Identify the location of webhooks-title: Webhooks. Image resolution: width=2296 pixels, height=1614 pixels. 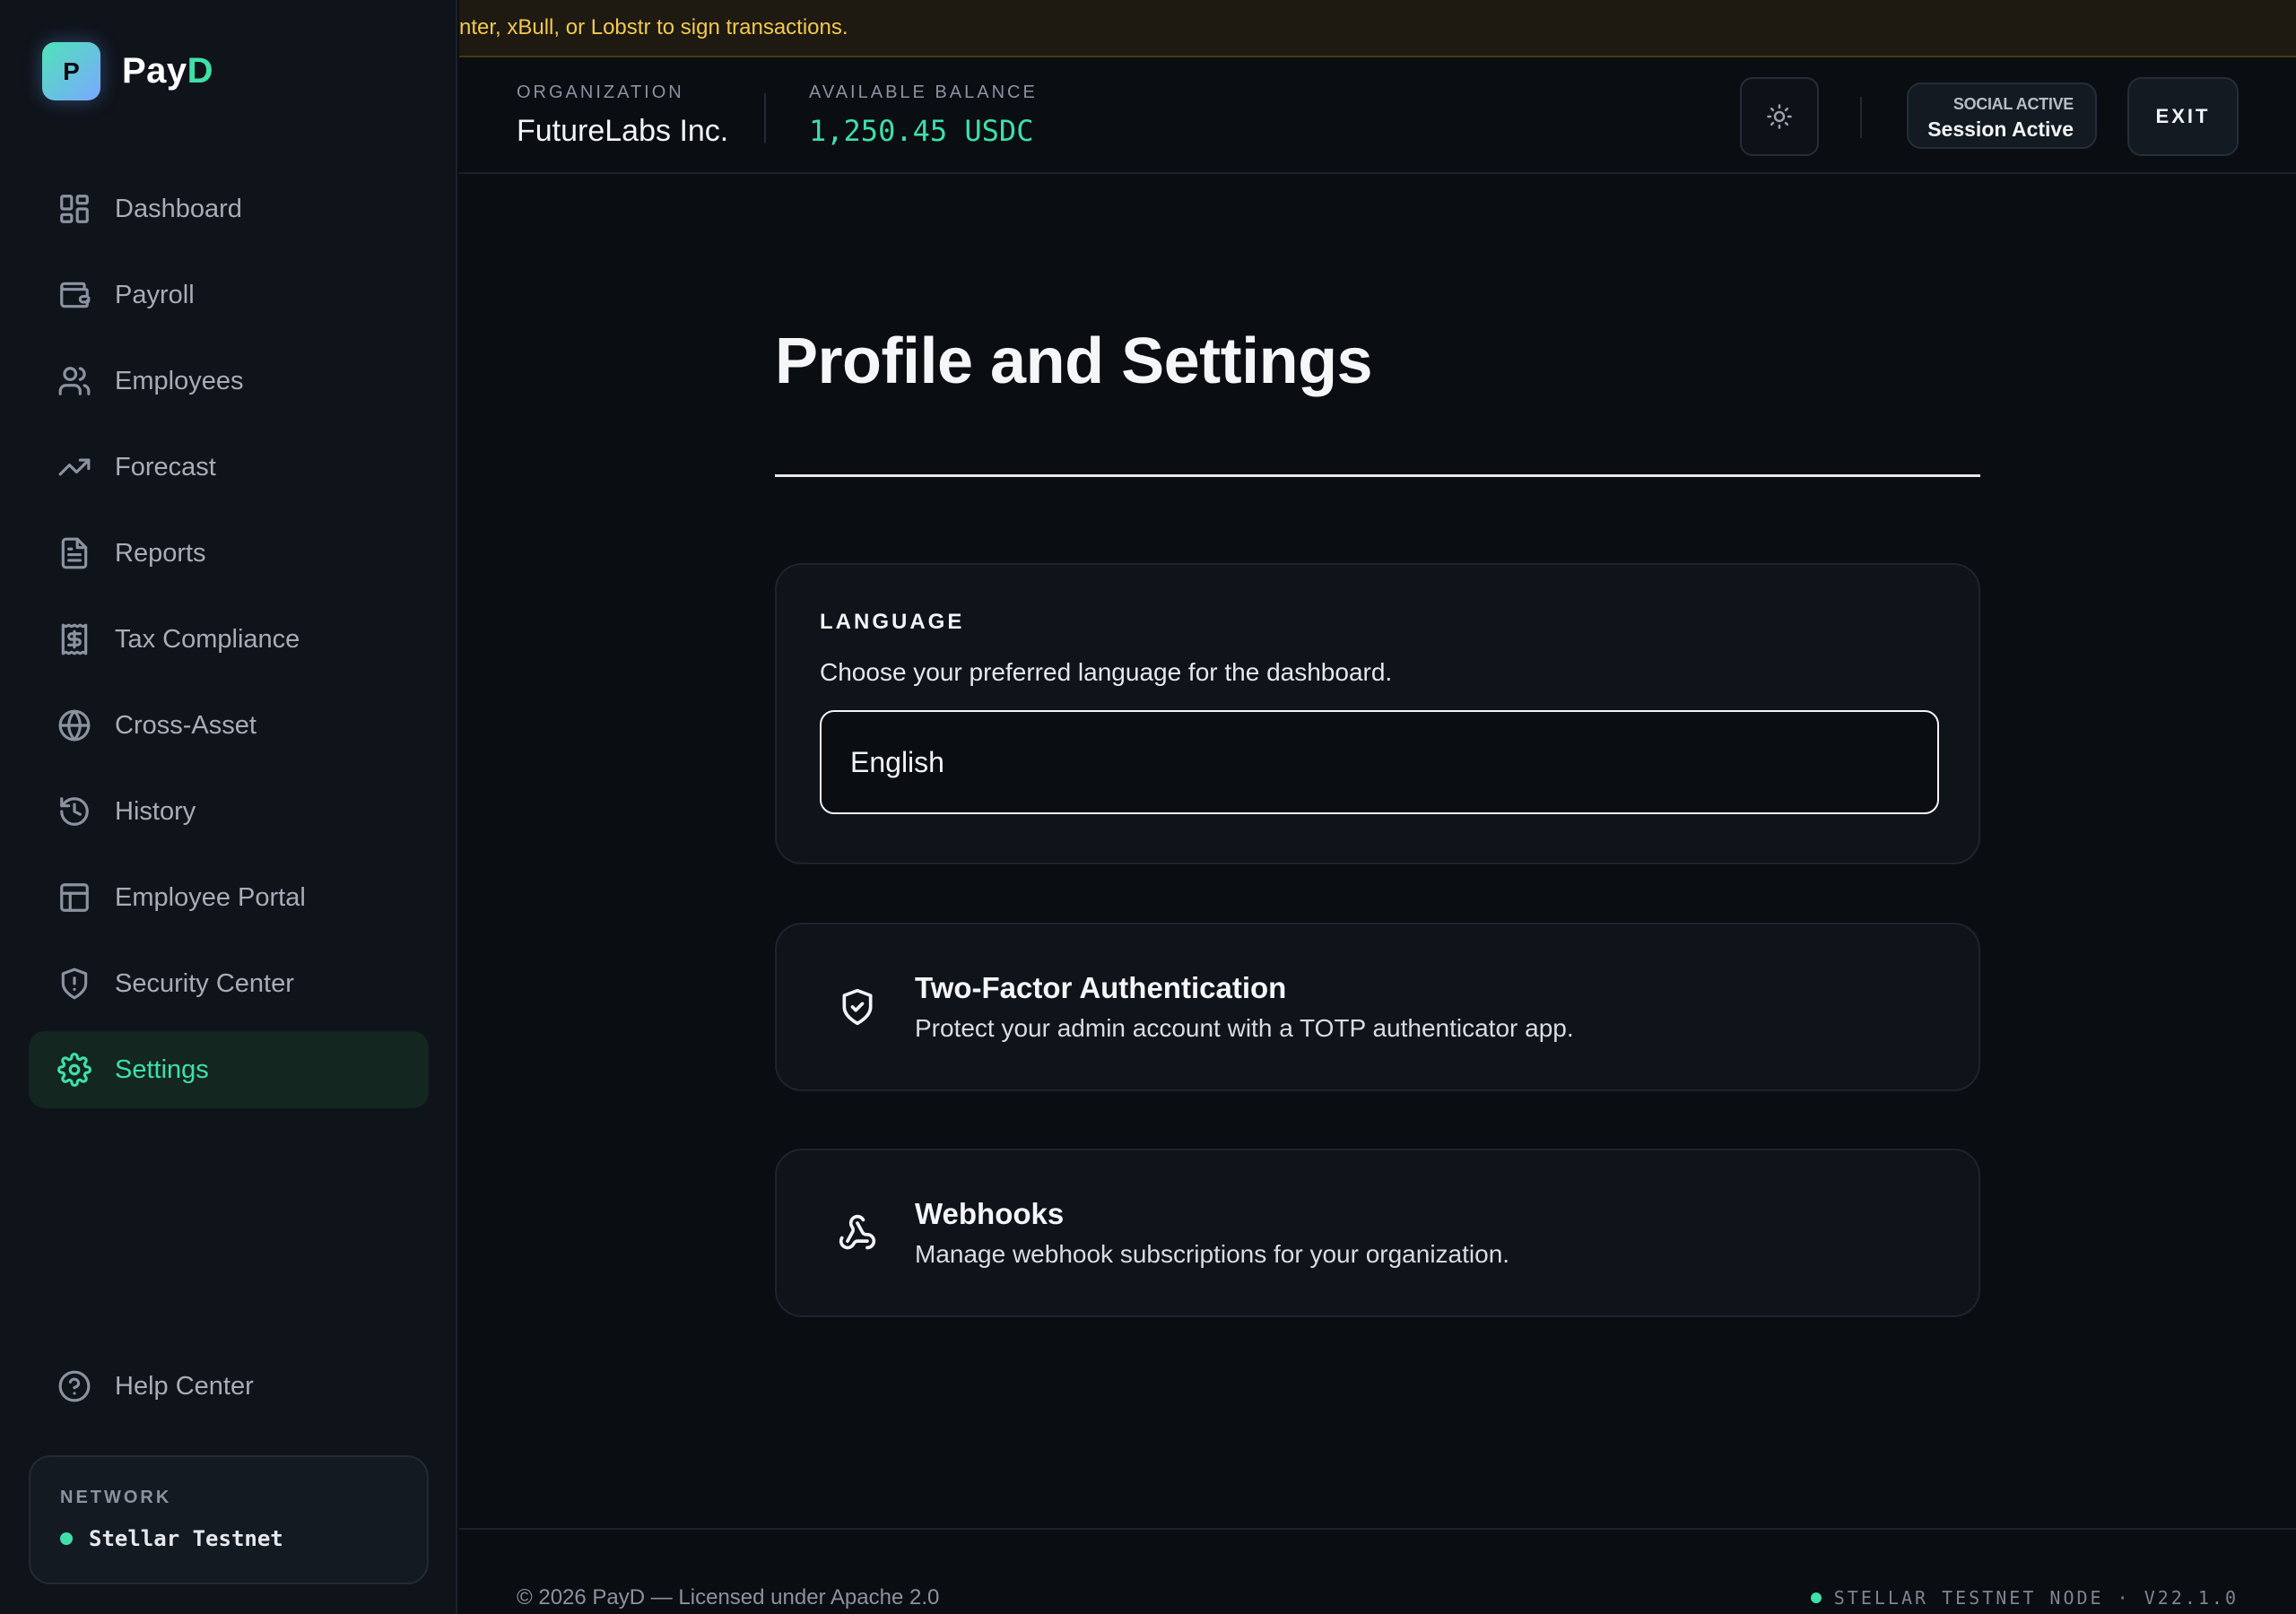
(990, 1213).